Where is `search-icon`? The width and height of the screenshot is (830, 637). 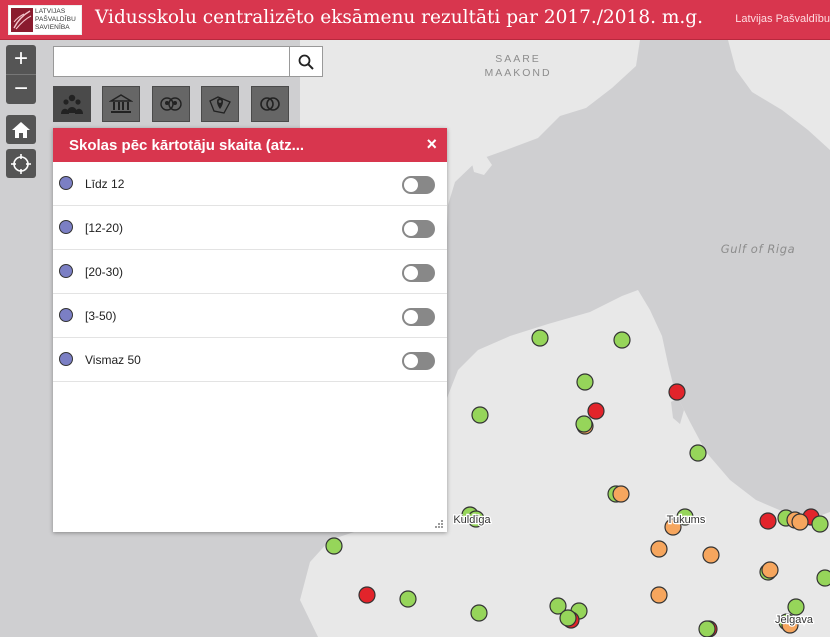 search-icon is located at coordinates (306, 62).